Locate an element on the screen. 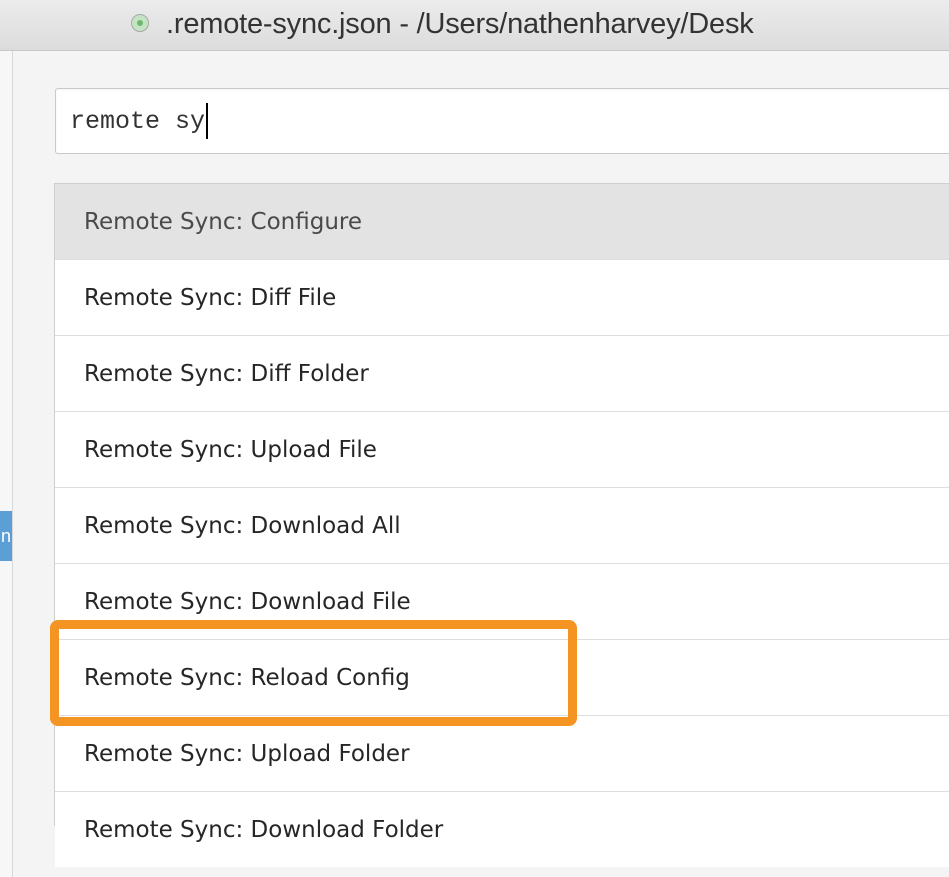  command-item-download-folder: Remote Sync: Download Folder is located at coordinates (502, 829).